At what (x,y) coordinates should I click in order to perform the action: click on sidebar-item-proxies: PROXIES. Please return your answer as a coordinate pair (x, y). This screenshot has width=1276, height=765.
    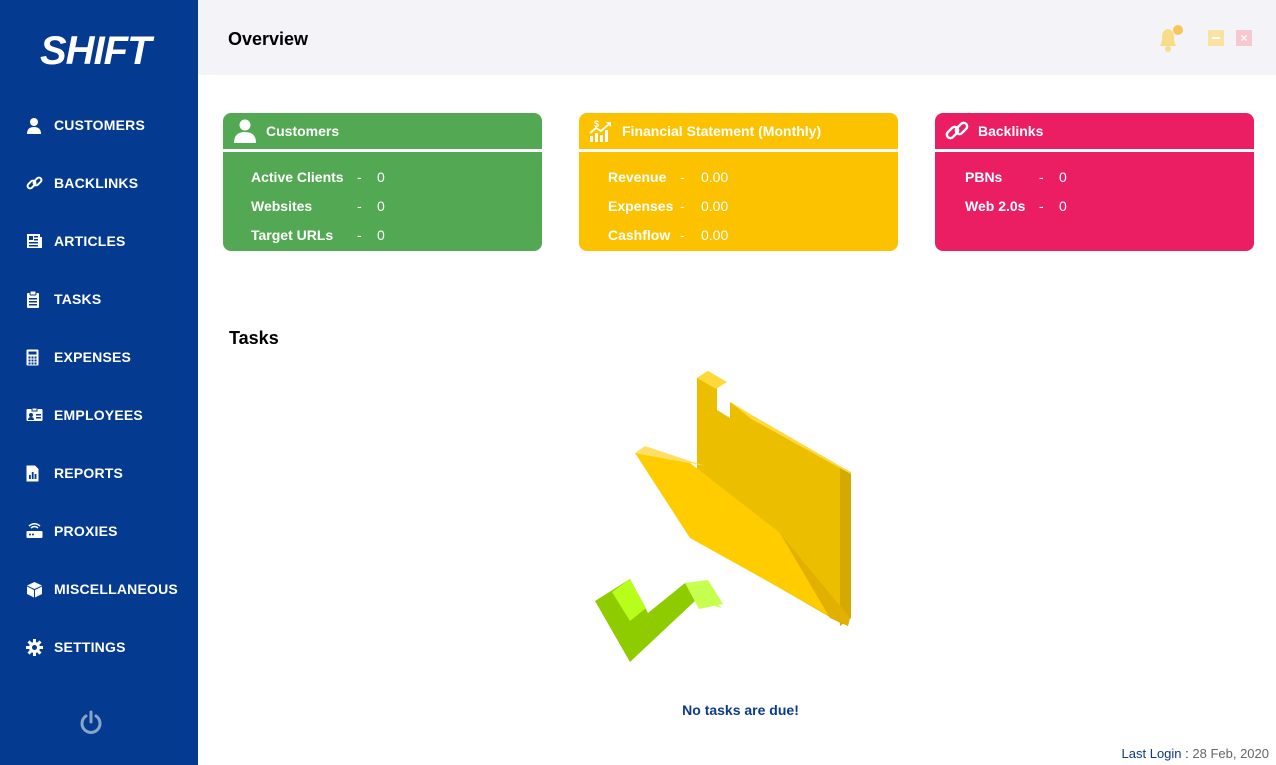
    Looking at the image, I should click on (112, 531).